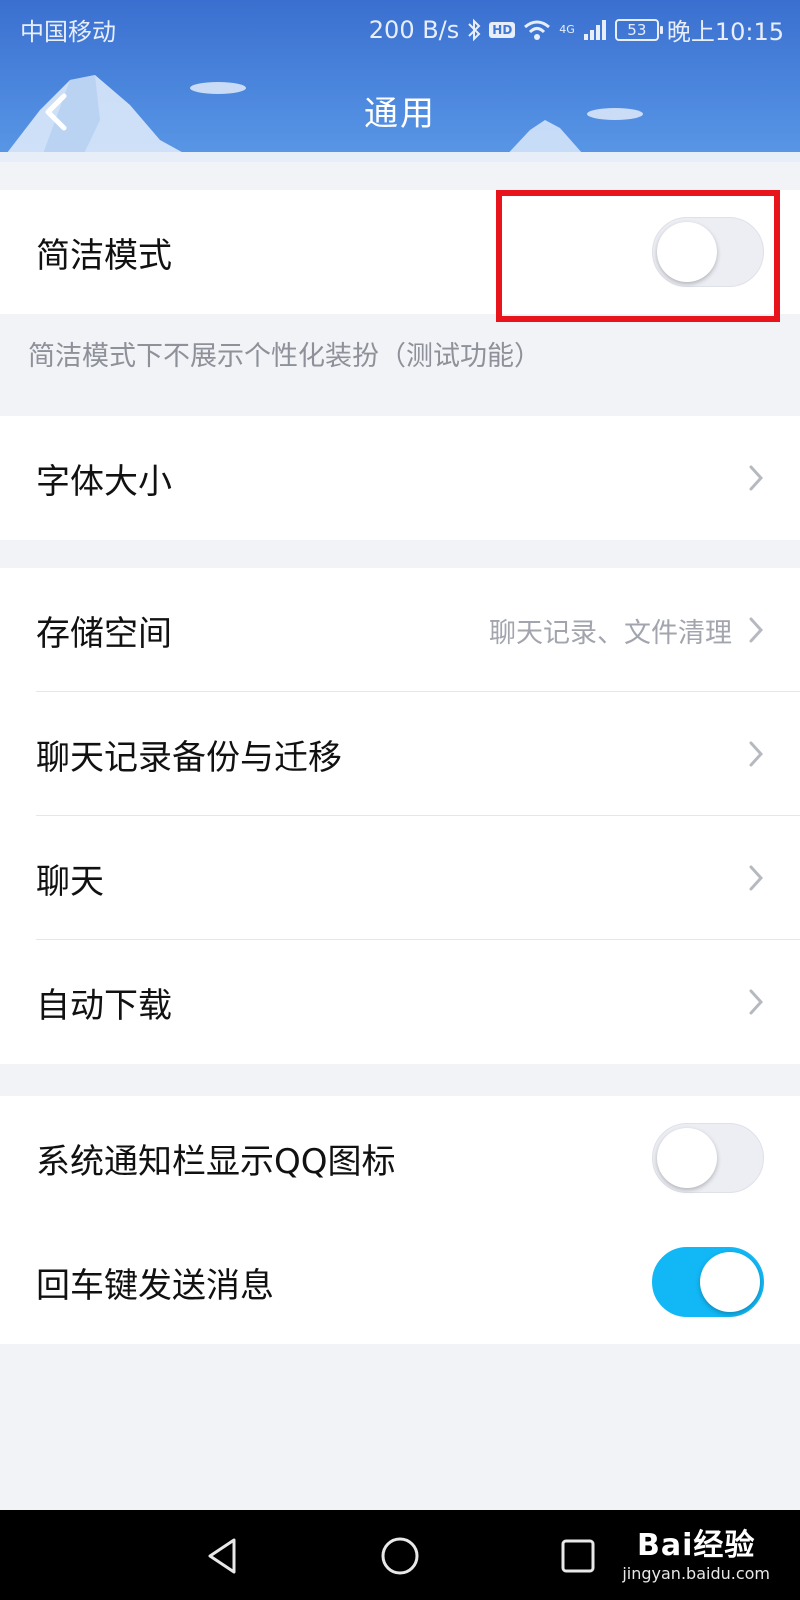  I want to click on triangle-back-icon, so click(222, 1556).